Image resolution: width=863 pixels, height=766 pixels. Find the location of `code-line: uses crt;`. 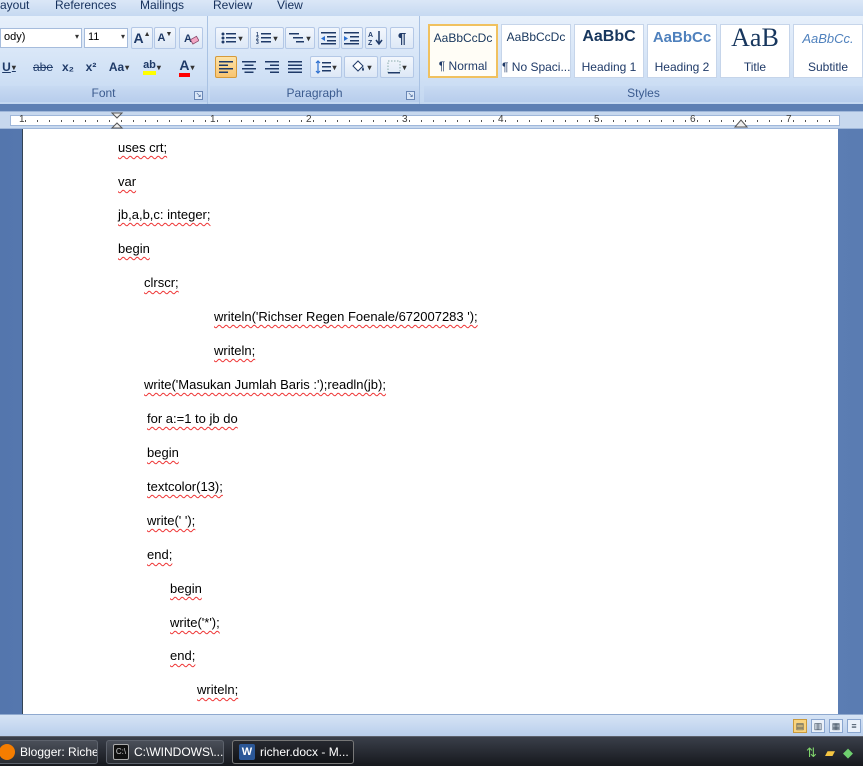

code-line: uses crt; is located at coordinates (143, 147).